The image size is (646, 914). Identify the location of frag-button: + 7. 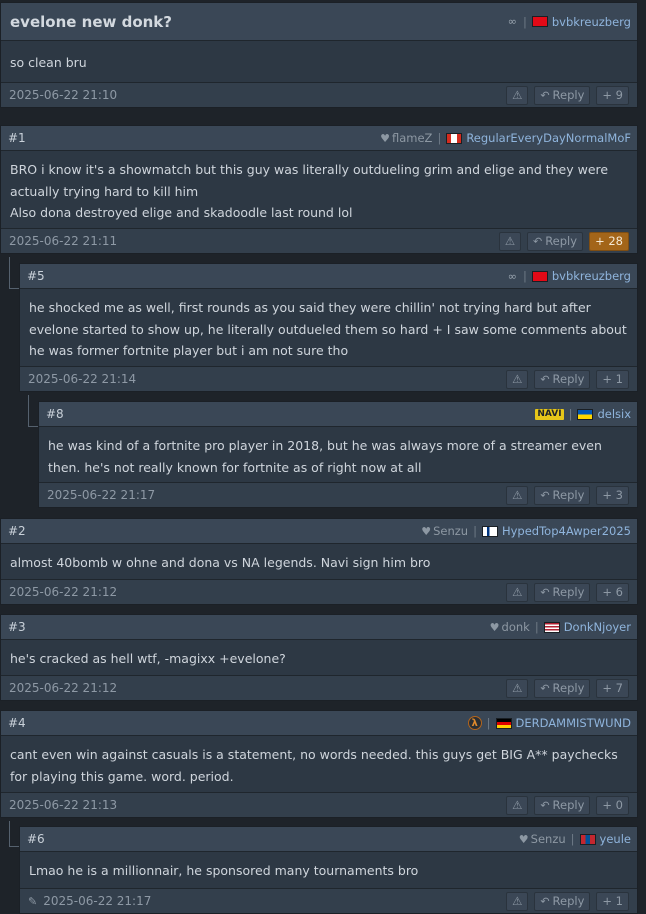
(612, 688).